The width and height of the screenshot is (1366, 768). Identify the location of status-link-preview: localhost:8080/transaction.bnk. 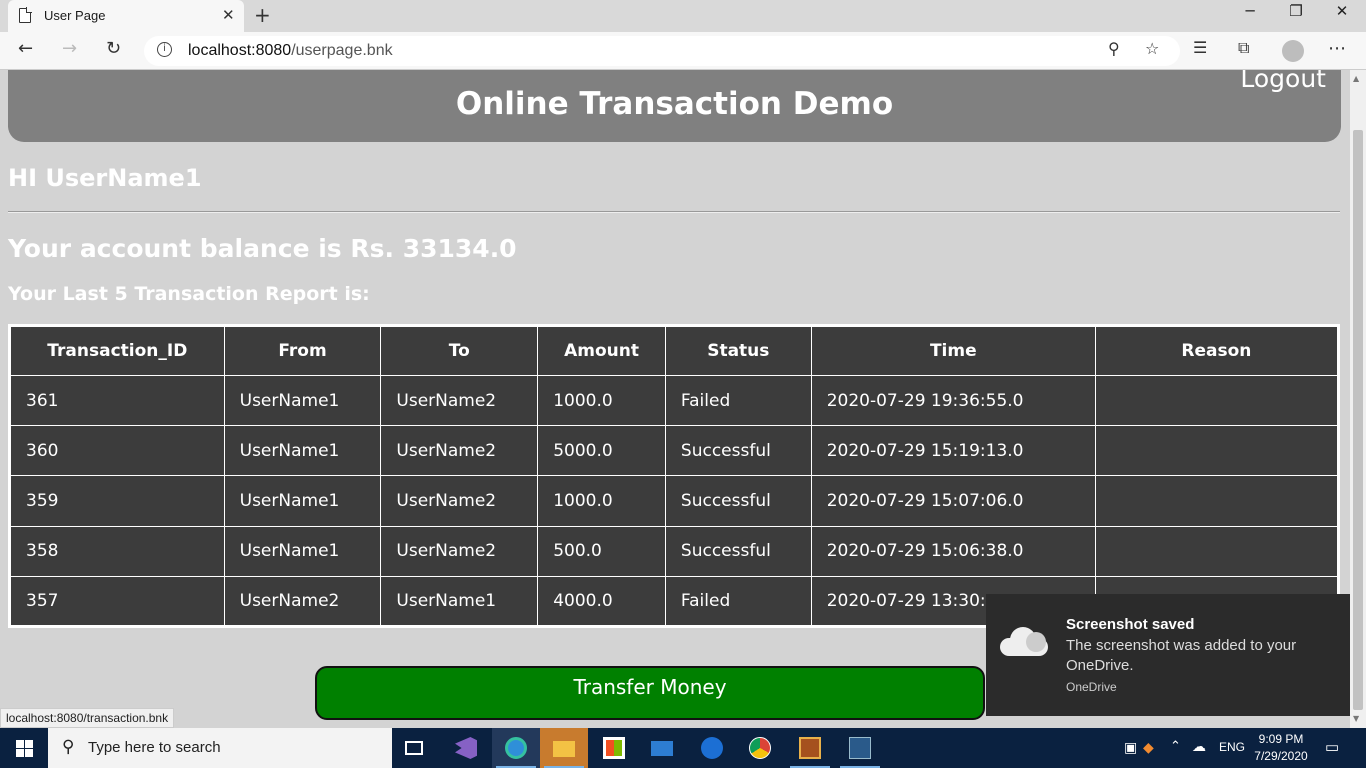
(87, 718).